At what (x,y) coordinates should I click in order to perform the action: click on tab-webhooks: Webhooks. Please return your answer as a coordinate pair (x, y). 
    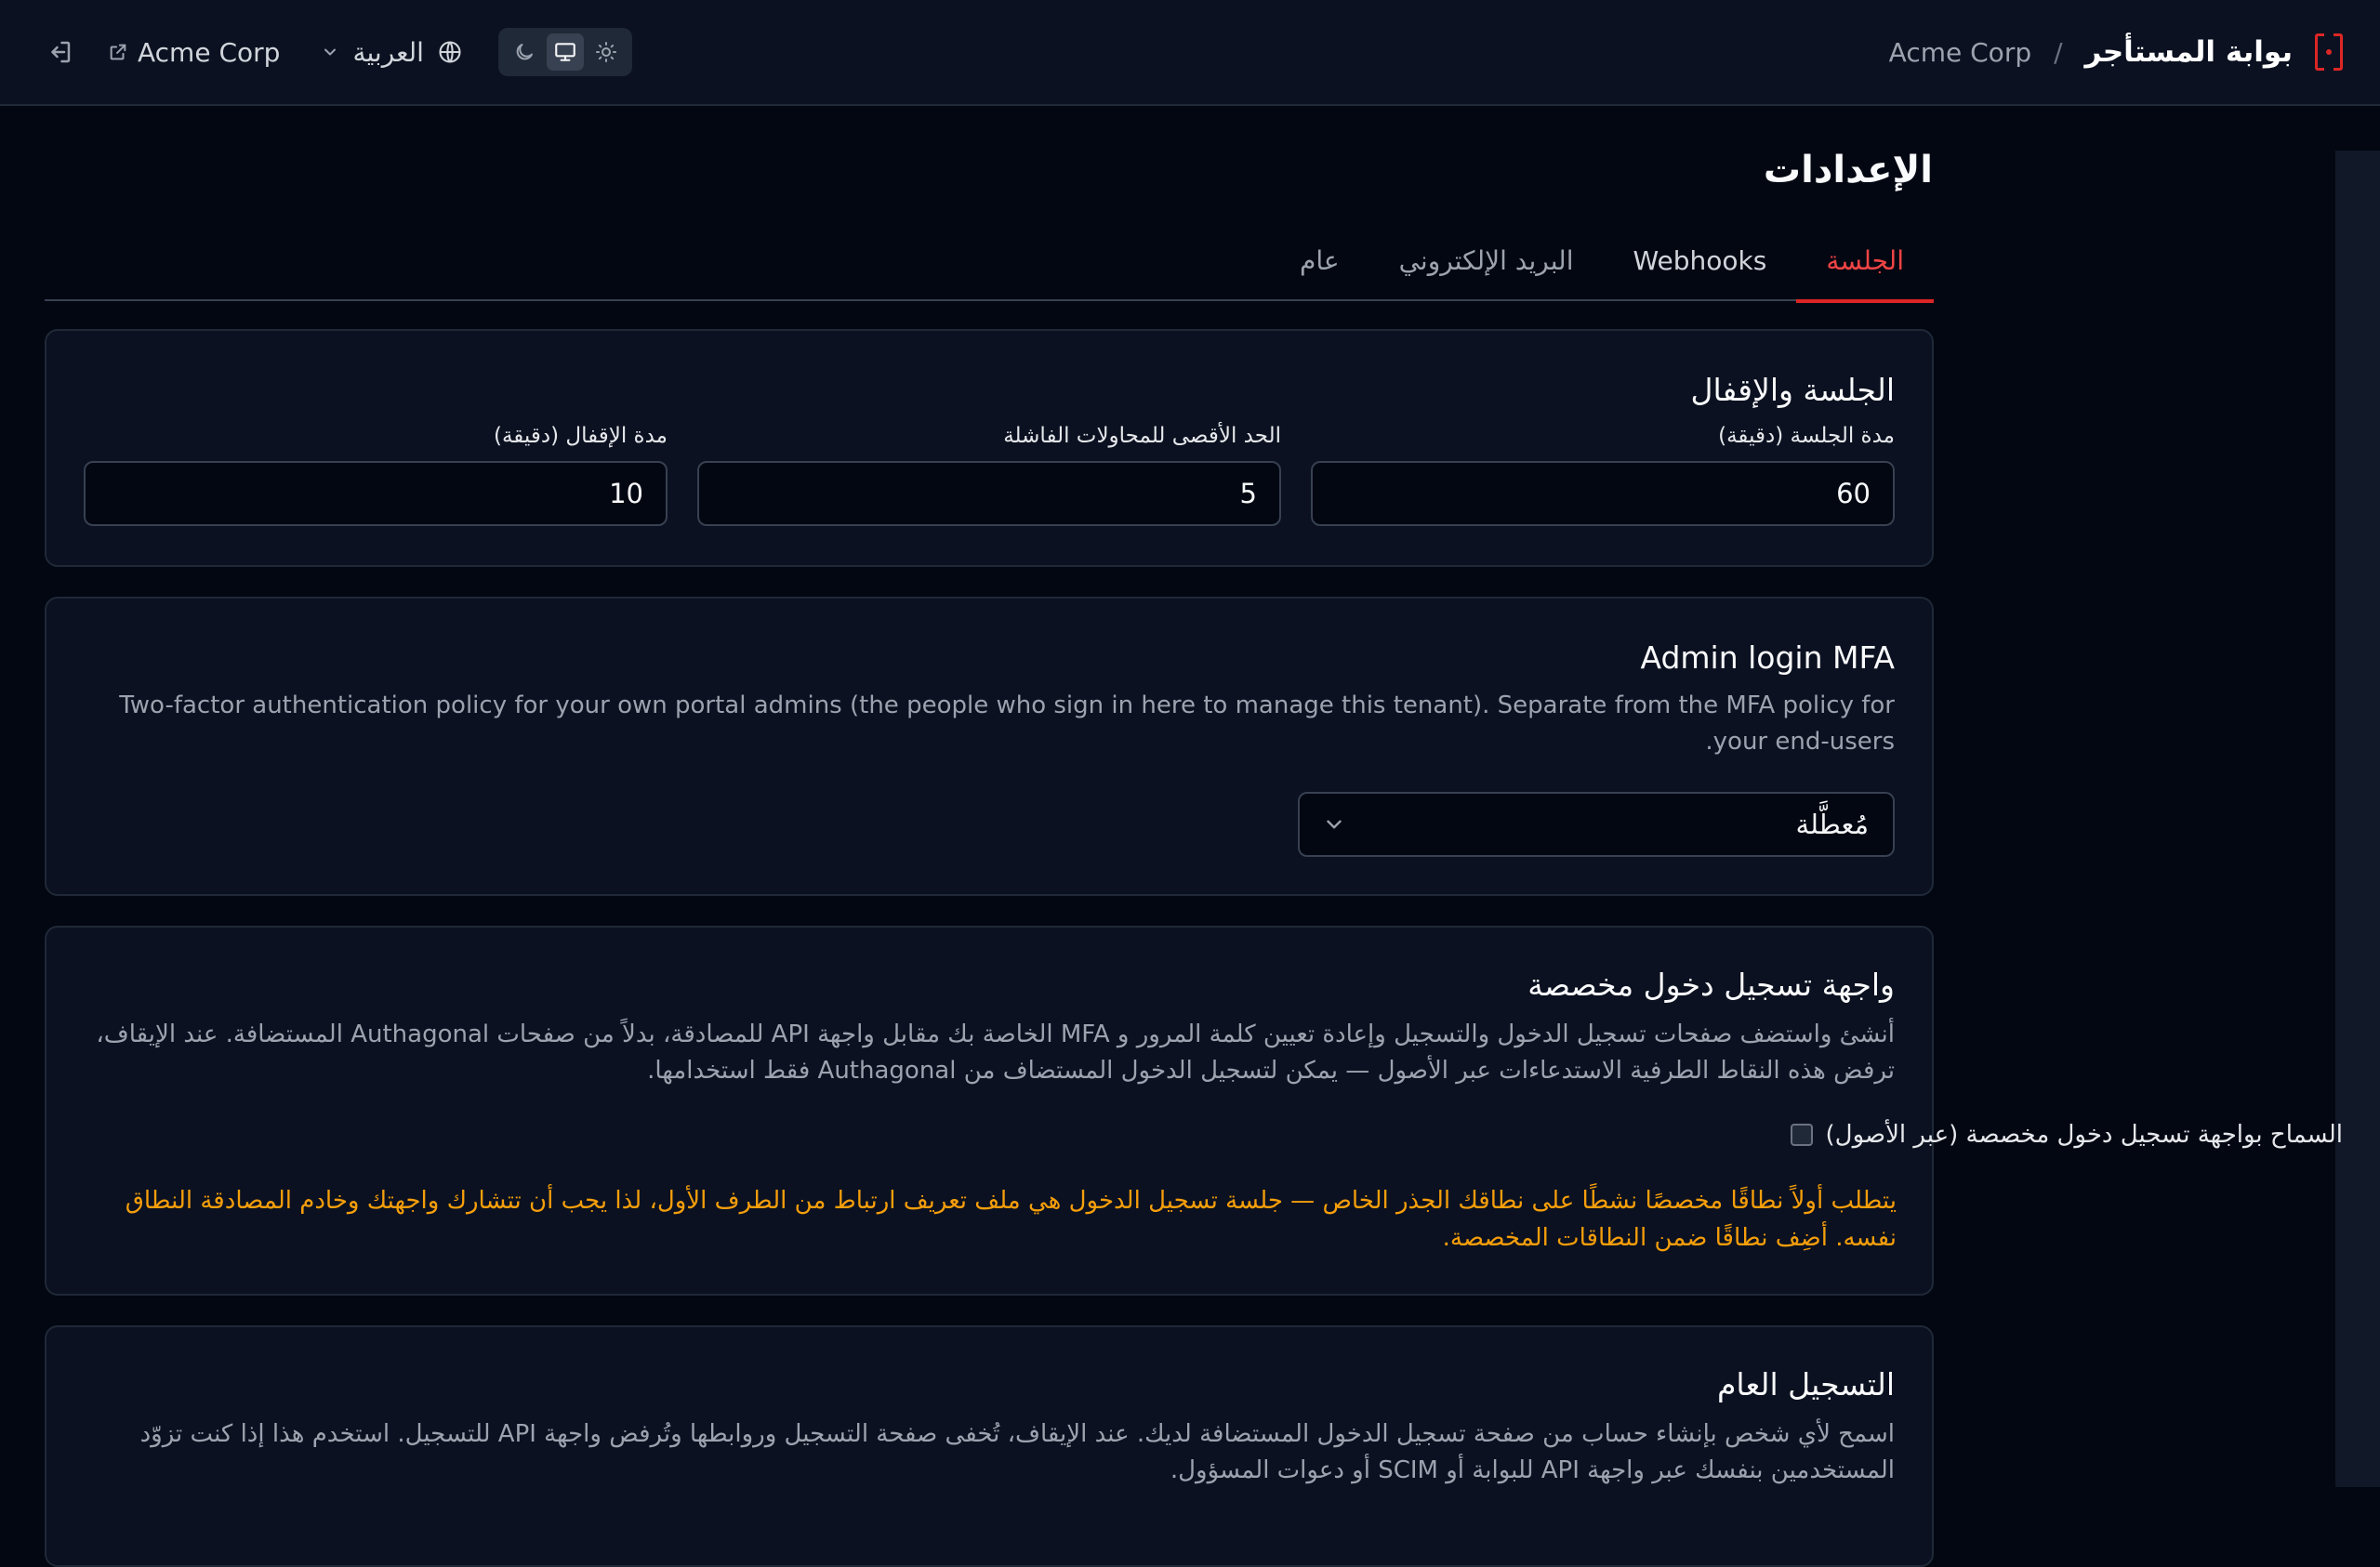
    Looking at the image, I should click on (1699, 264).